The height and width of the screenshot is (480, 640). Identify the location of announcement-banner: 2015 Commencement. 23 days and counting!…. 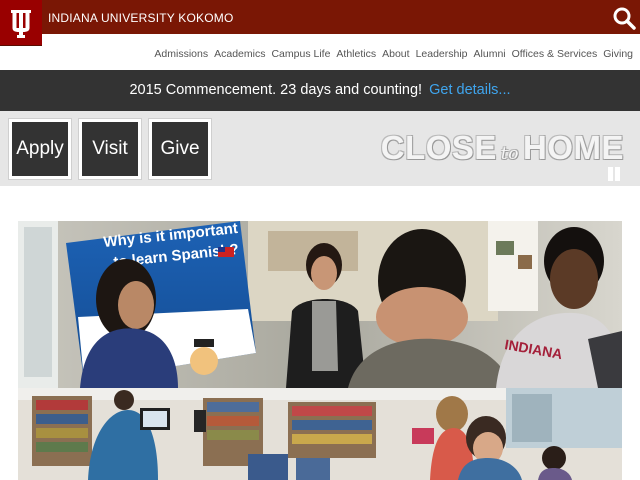
(320, 90).